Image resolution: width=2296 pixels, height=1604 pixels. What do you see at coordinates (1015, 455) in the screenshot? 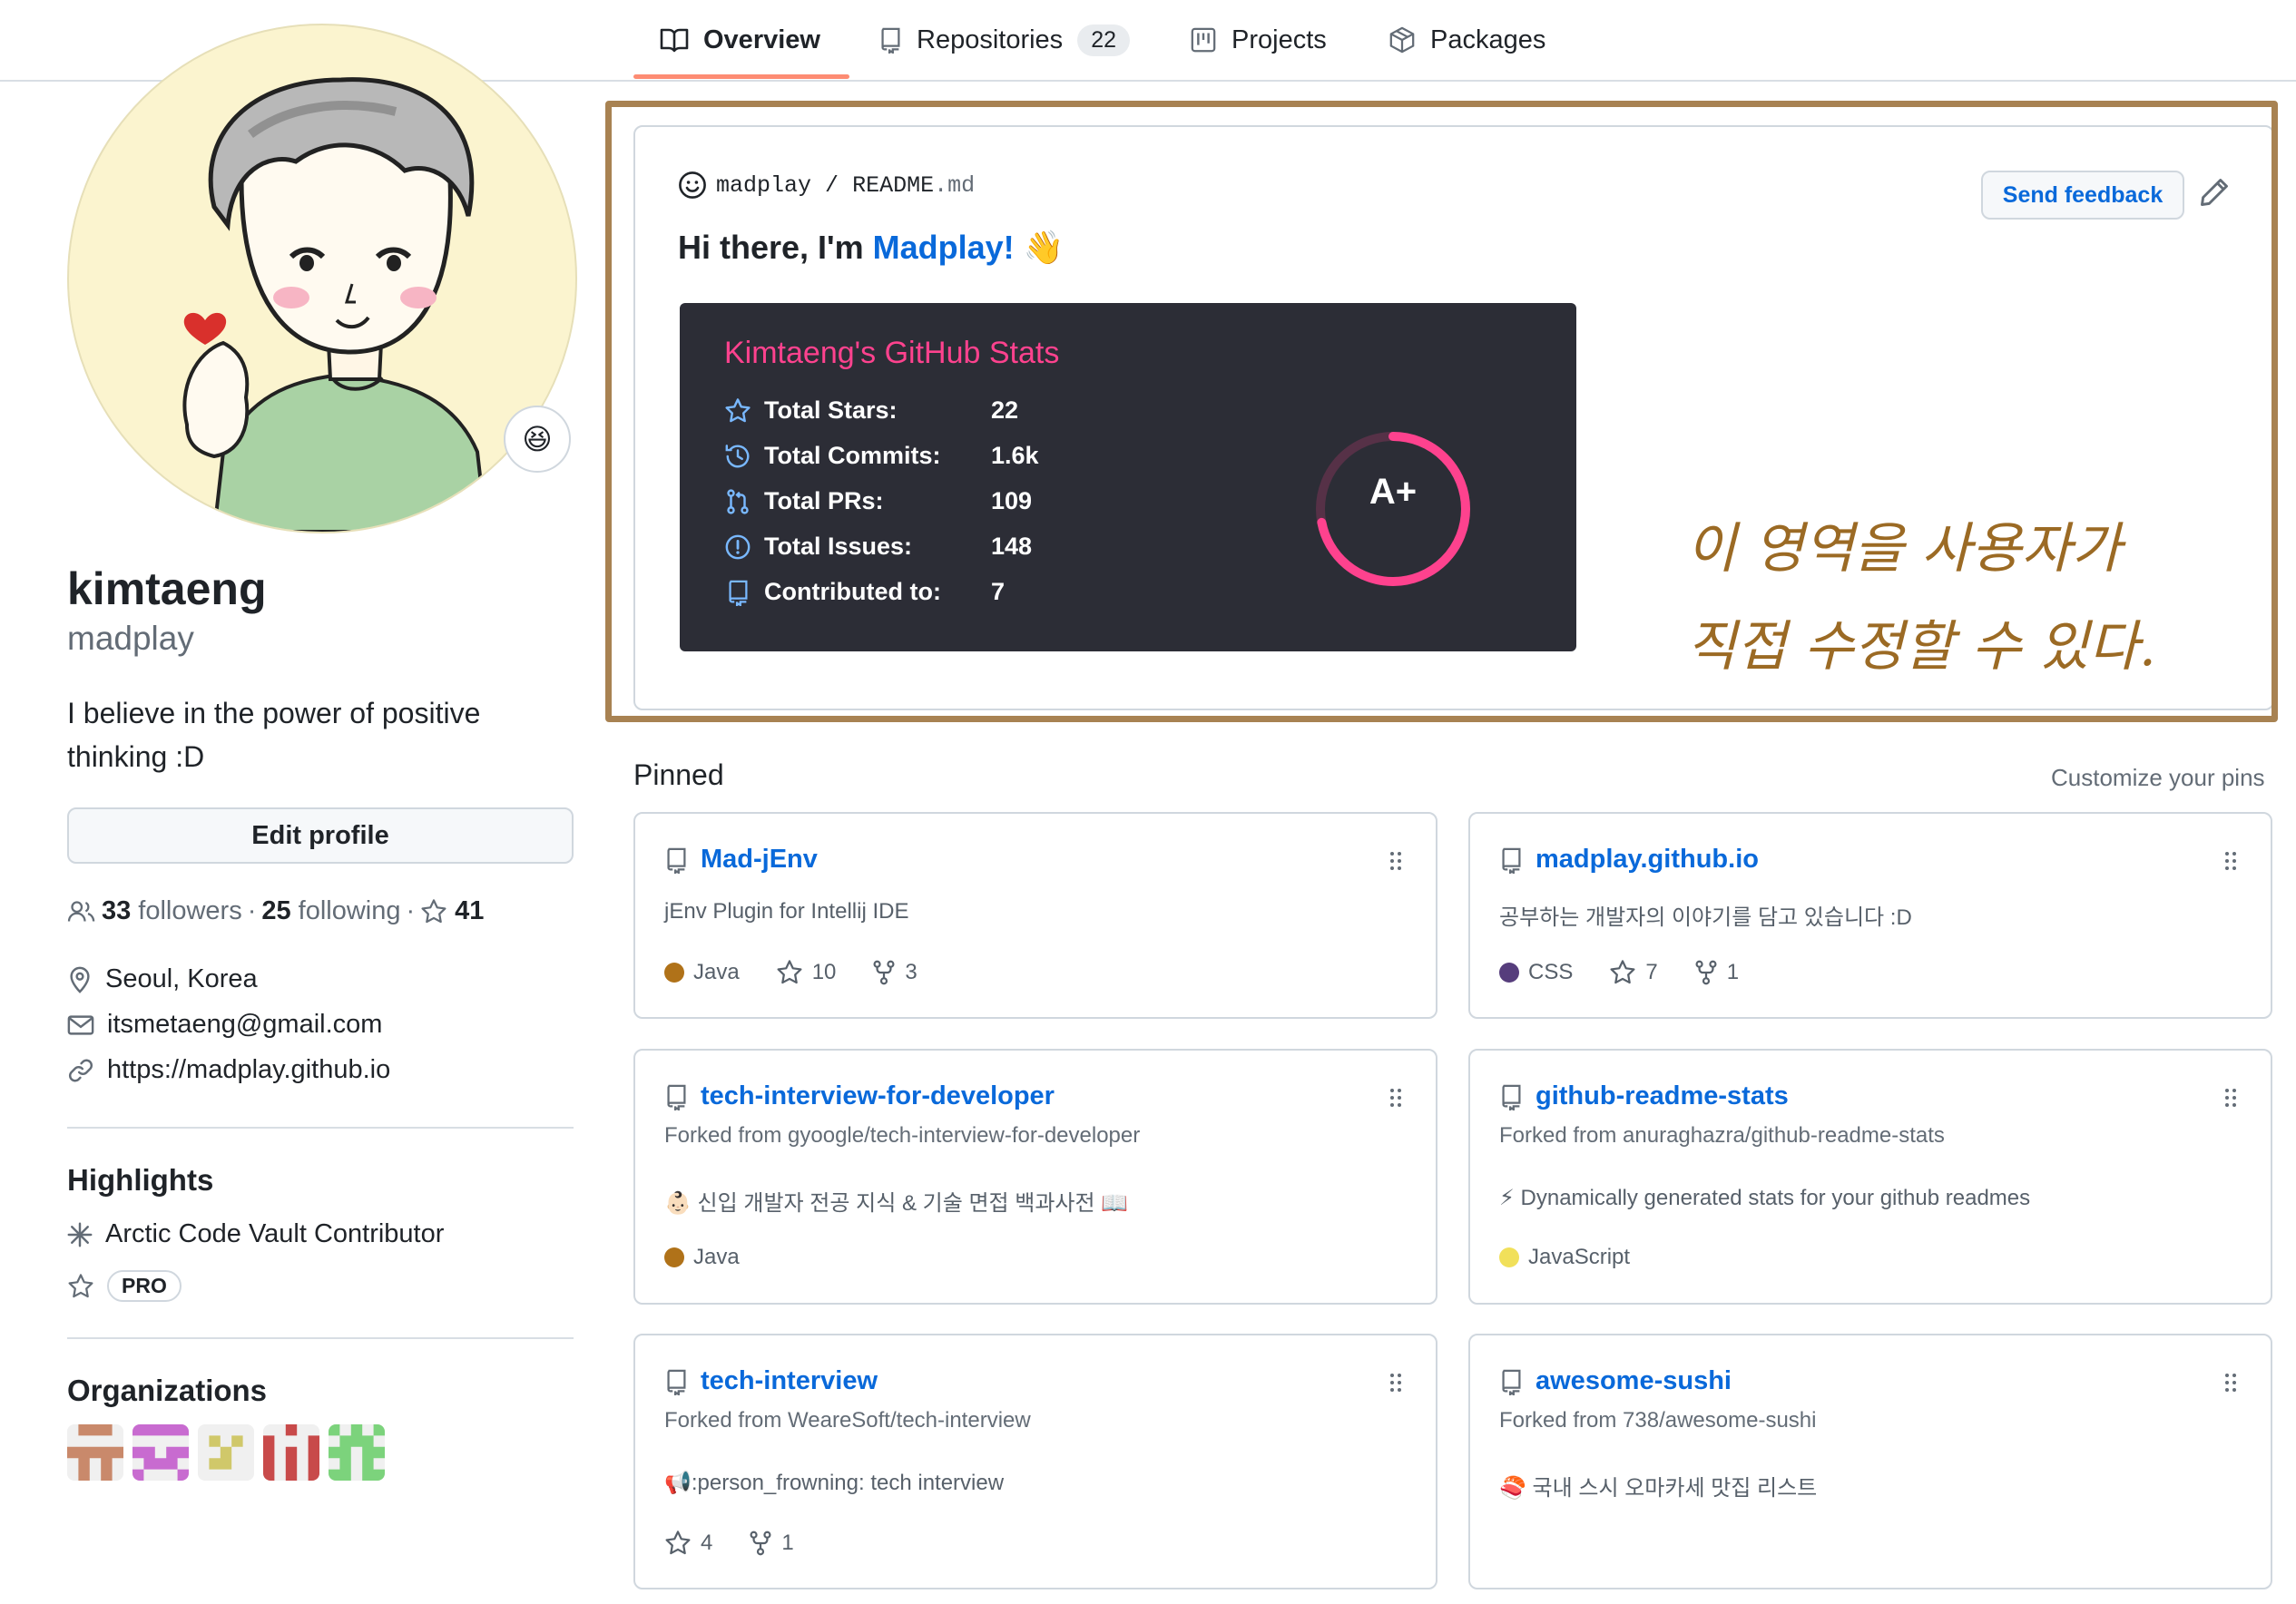
I see `stat-value: 1.6k` at bounding box center [1015, 455].